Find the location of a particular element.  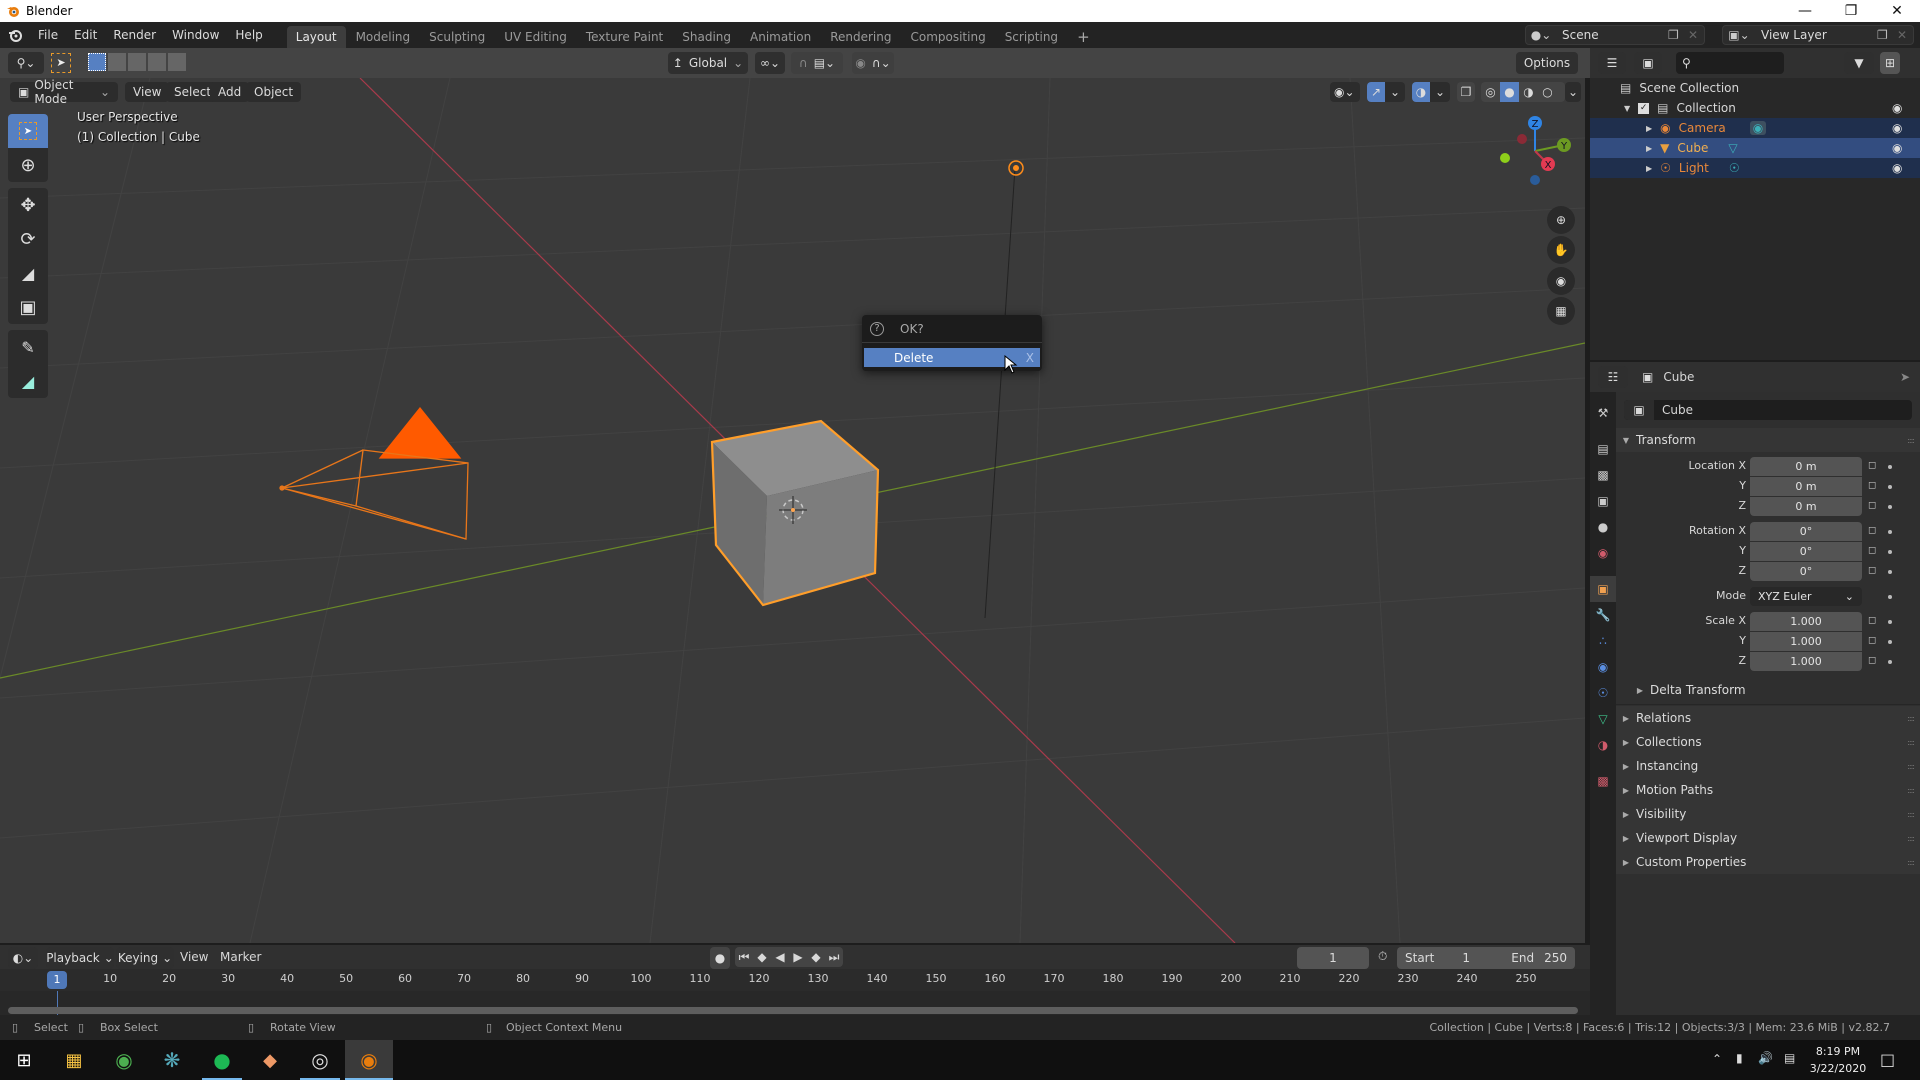

transform-orientation-dropdown: ↥ Global ⌄ is located at coordinates (708, 63).